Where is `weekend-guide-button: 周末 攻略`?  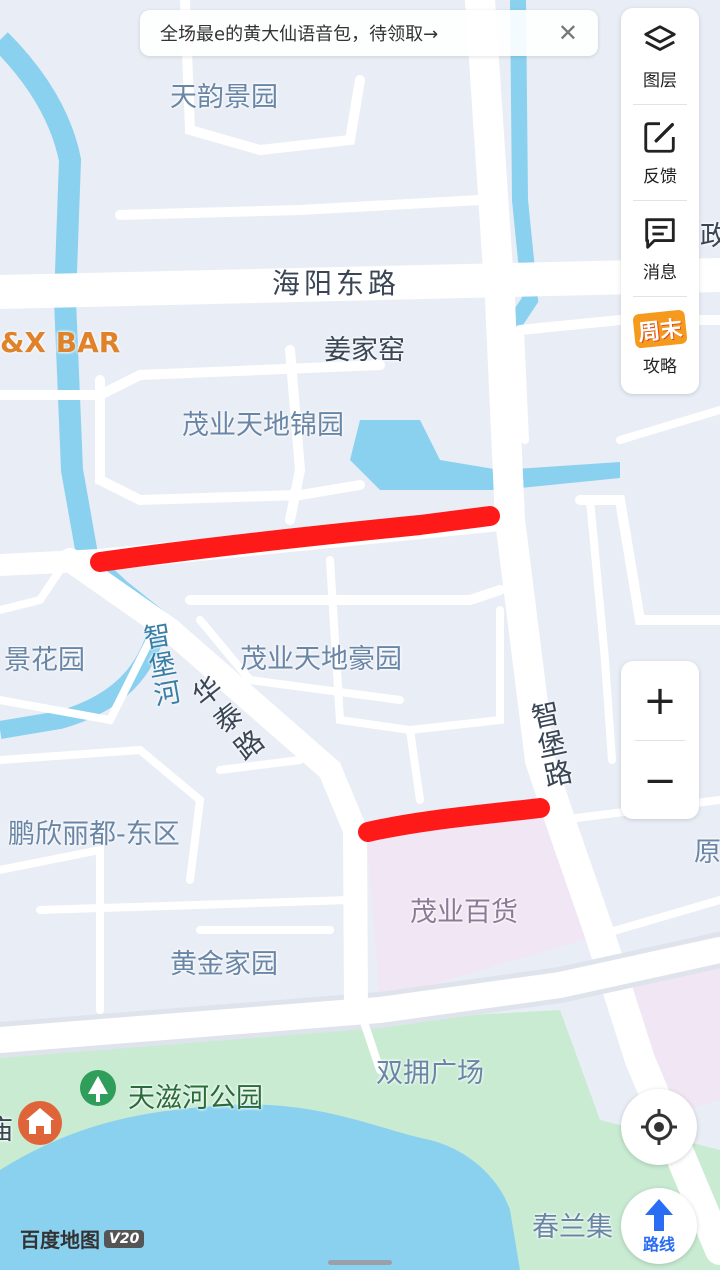
weekend-guide-button: 周末 攻略 is located at coordinates (660, 344).